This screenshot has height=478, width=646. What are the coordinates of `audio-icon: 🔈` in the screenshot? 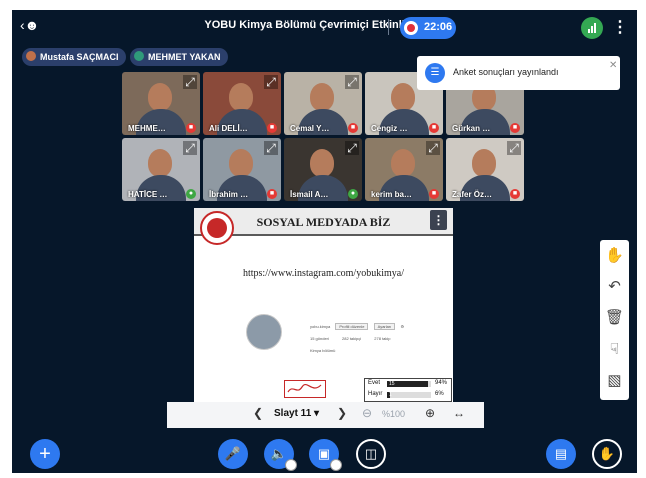 It's located at (279, 453).